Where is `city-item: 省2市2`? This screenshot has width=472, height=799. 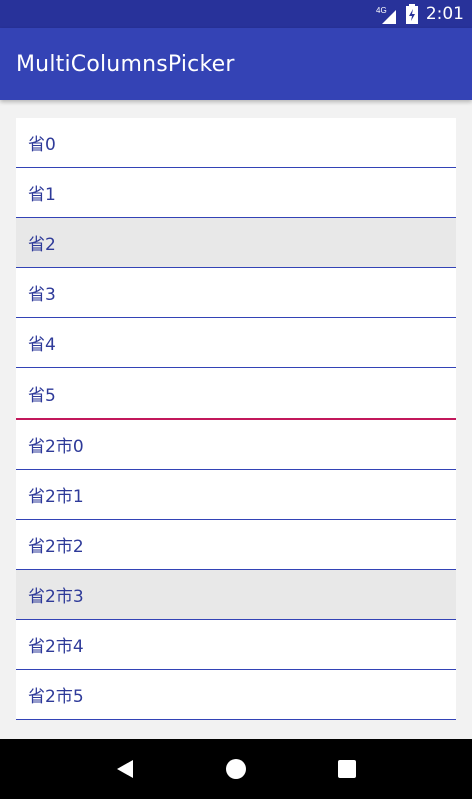
city-item: 省2市2 is located at coordinates (236, 545).